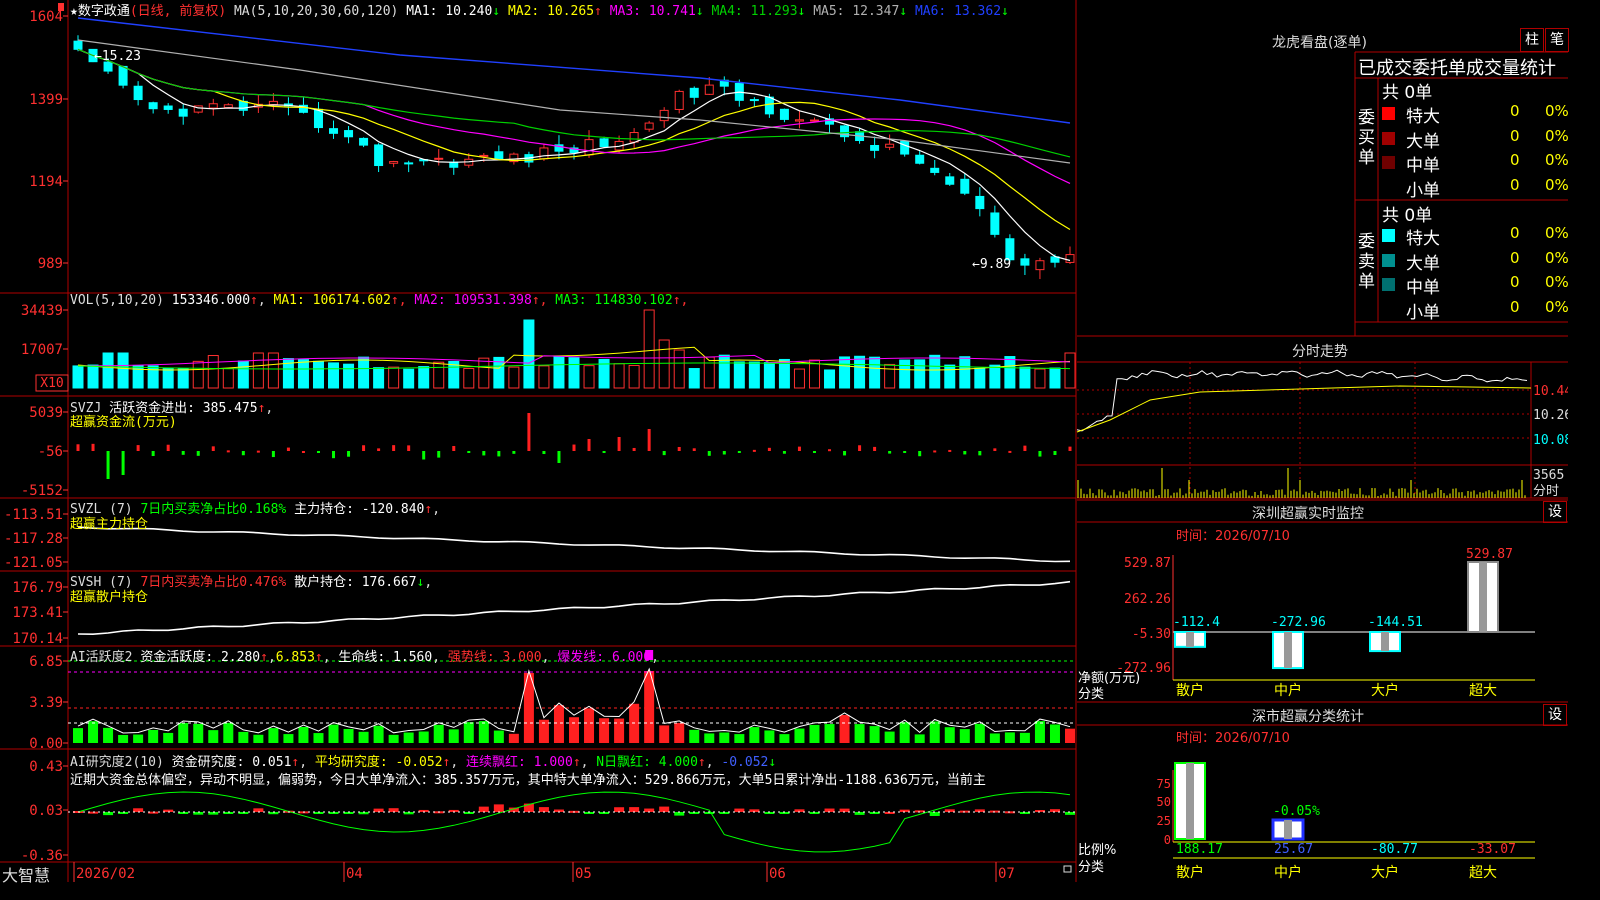 This screenshot has width=1600, height=900. What do you see at coordinates (1557, 282) in the screenshot?
I see `sell-row-pct: 0%` at bounding box center [1557, 282].